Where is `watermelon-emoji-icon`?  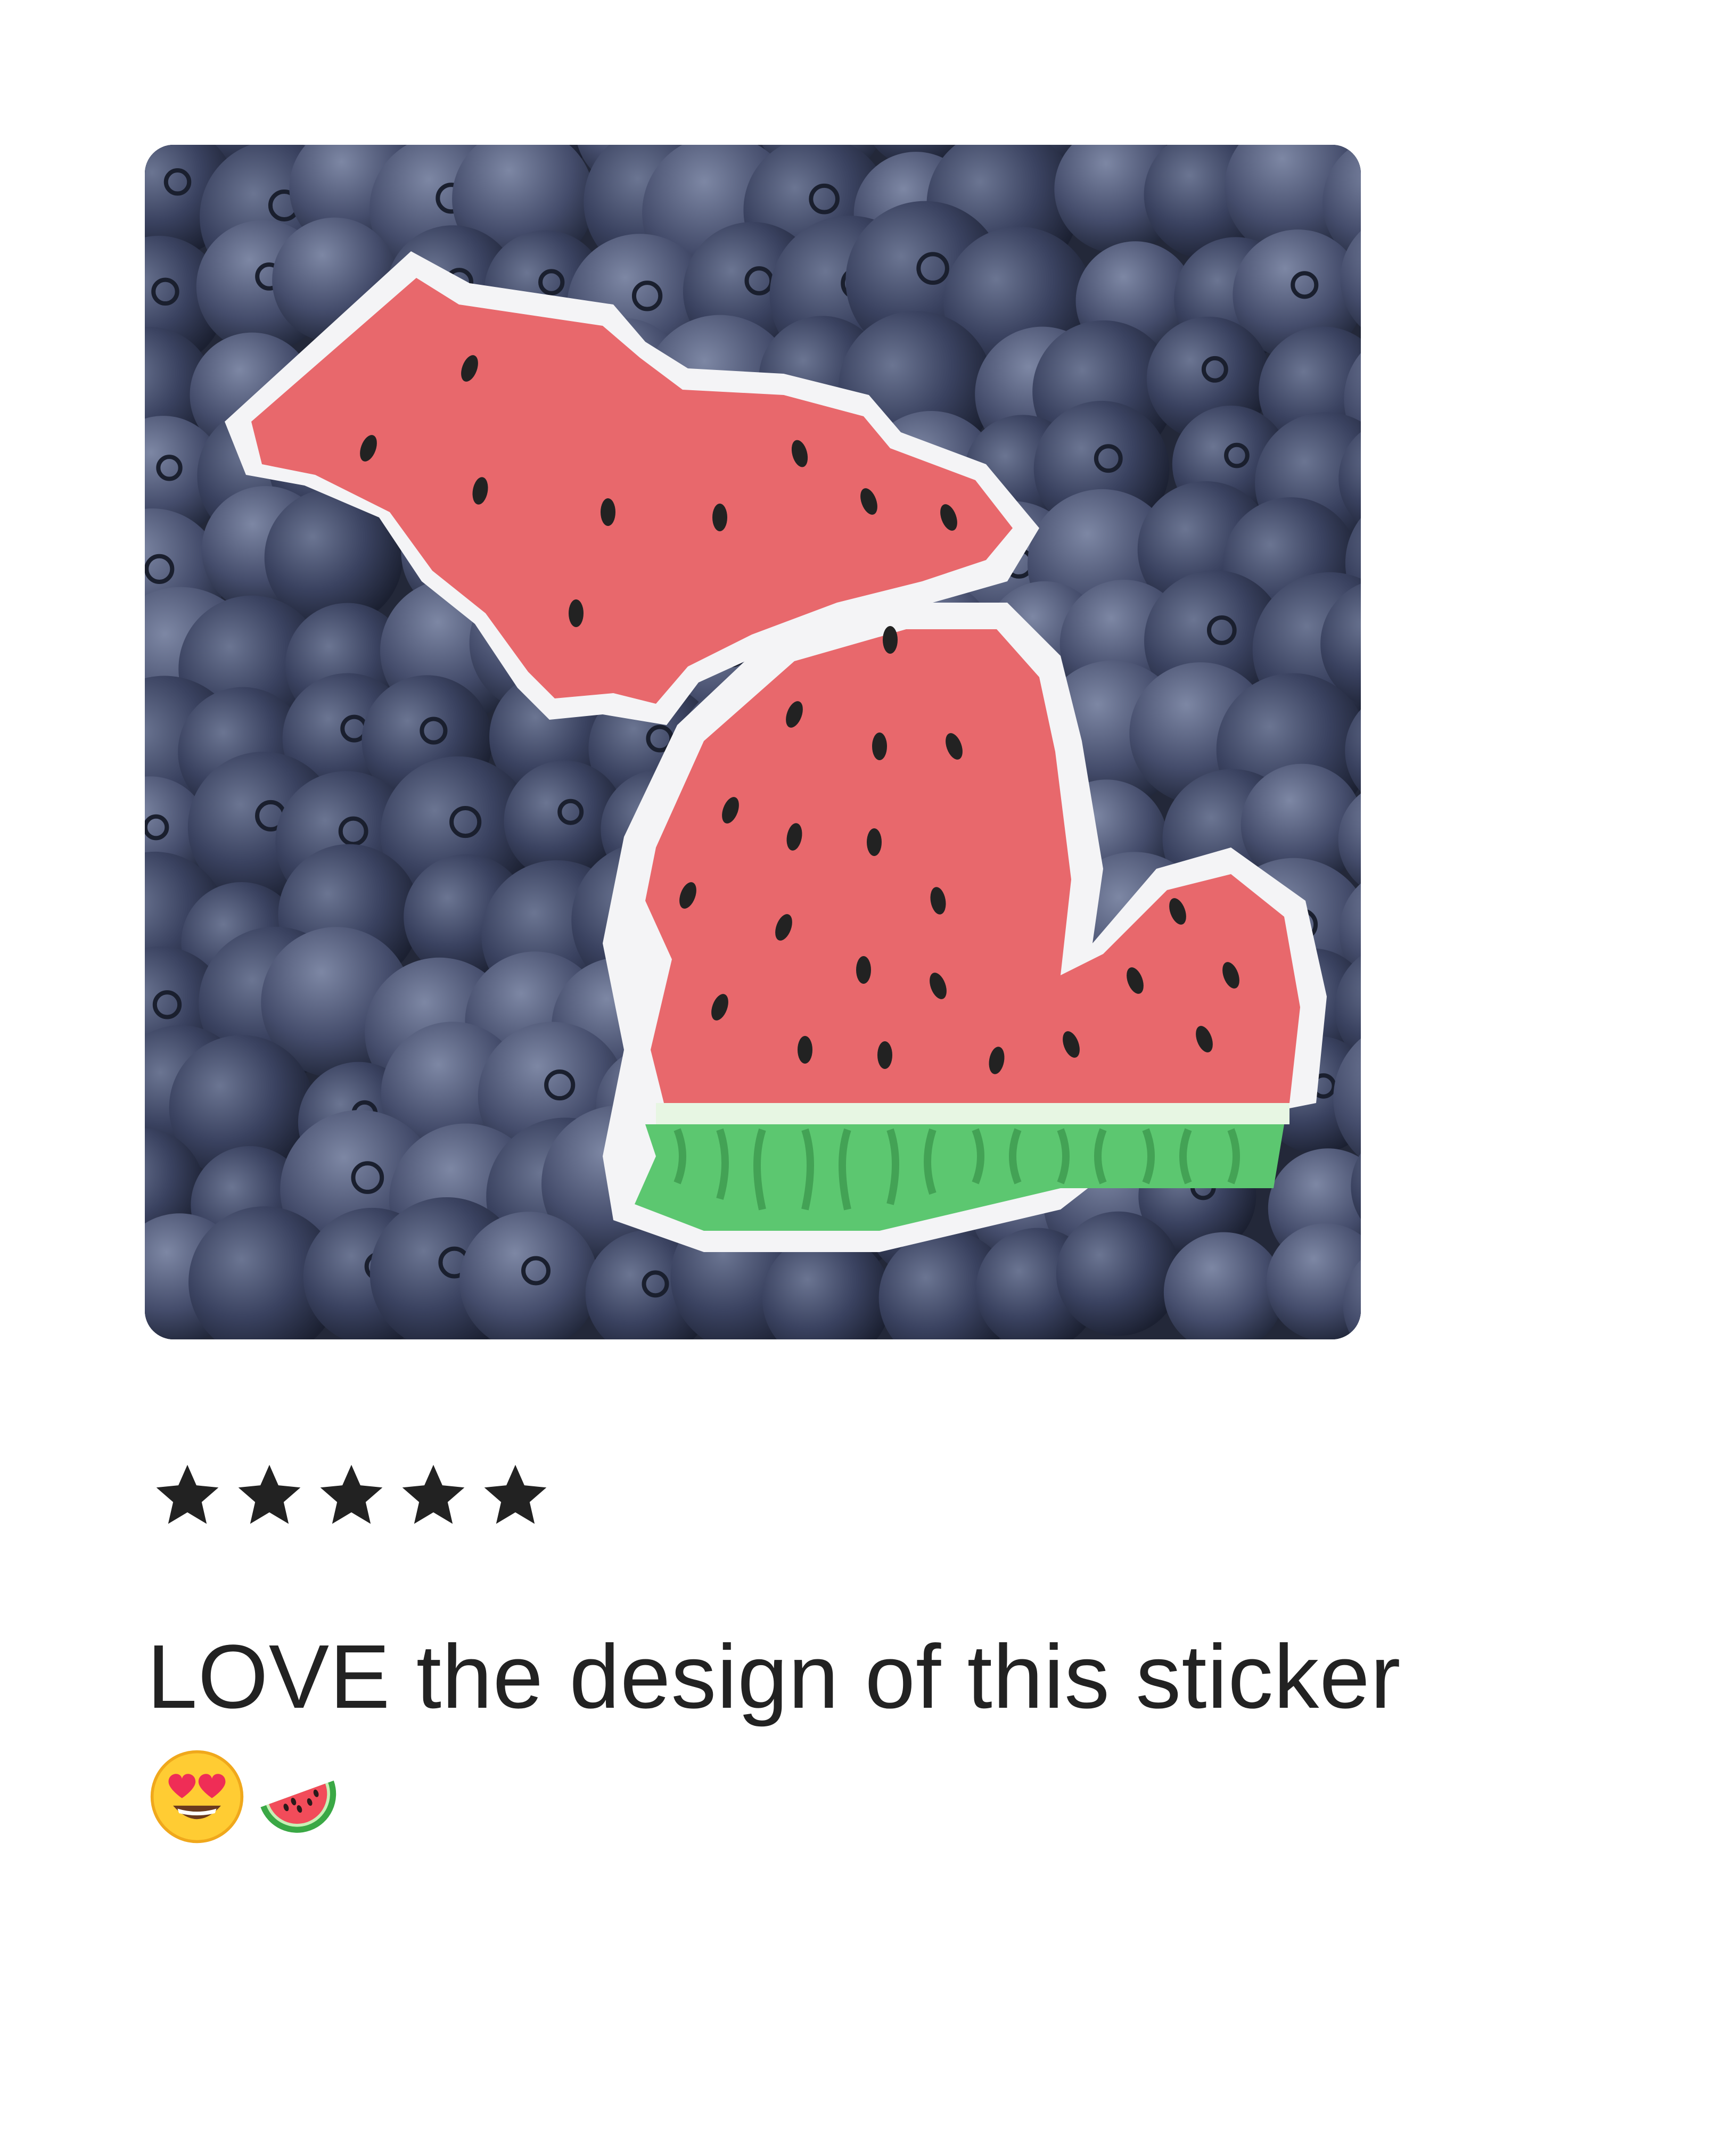
watermelon-emoji-icon is located at coordinates (298, 1806).